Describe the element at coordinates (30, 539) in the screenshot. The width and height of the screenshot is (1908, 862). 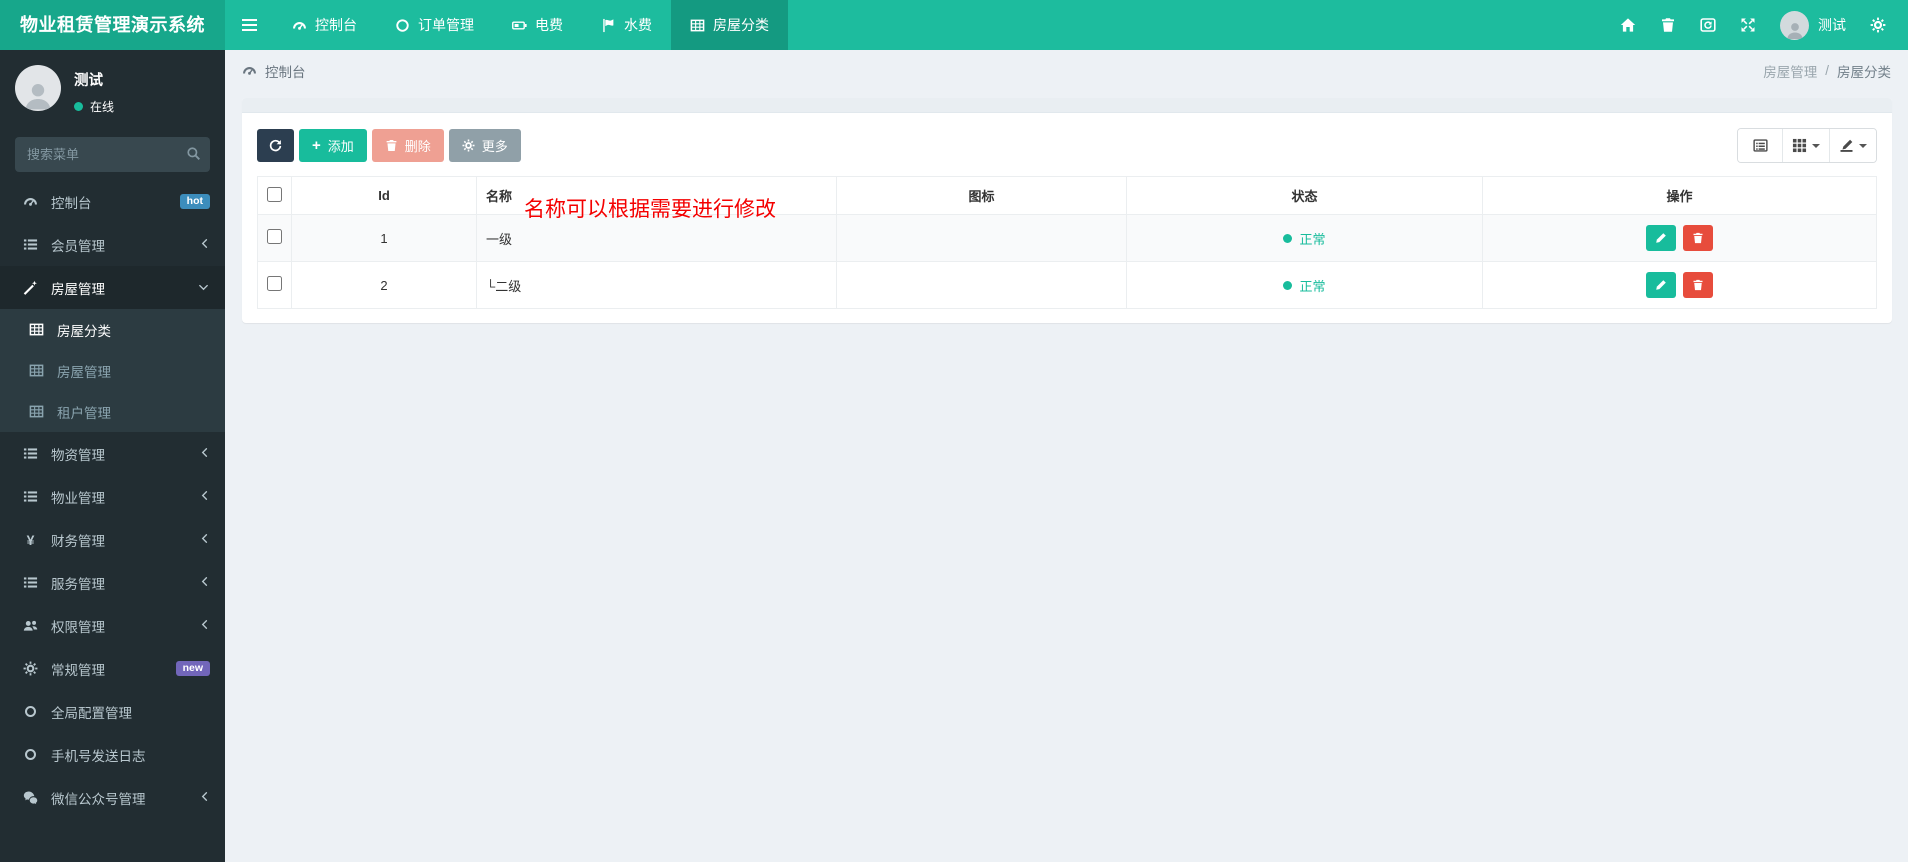
I see `yen-icon: ¥` at that location.